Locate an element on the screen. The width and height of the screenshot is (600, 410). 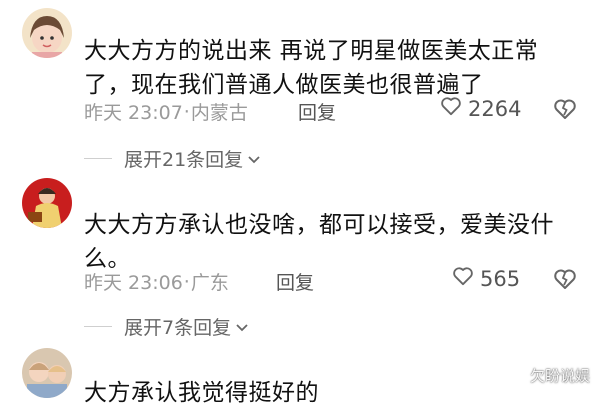
like-button: 565 is located at coordinates (486, 278).